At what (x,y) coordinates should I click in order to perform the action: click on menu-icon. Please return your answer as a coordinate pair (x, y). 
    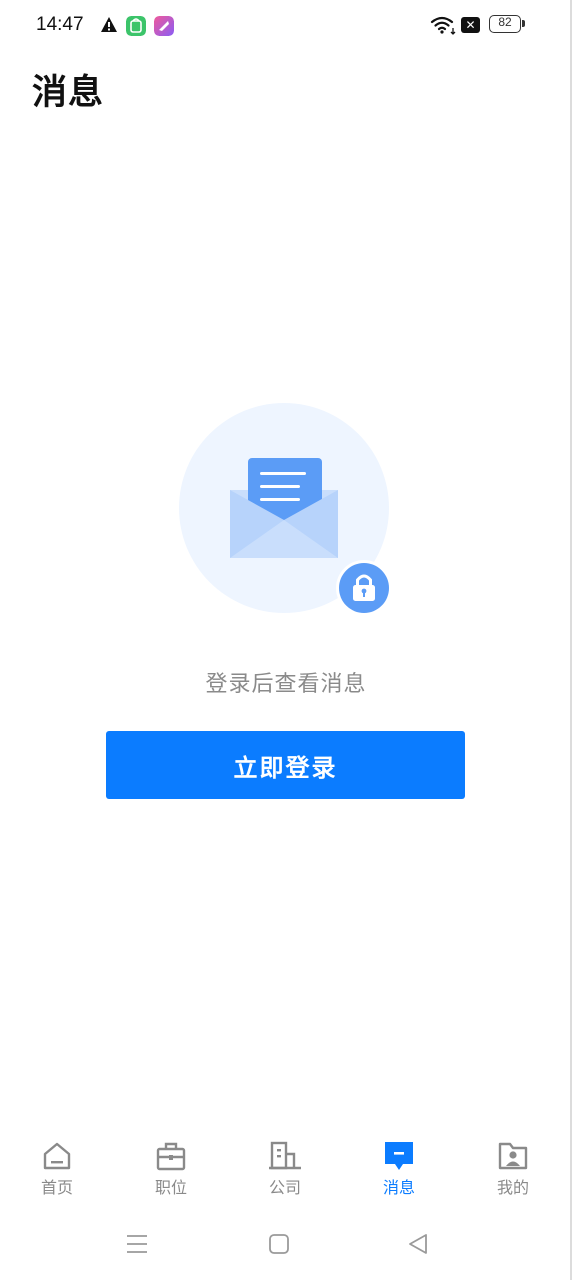
    Looking at the image, I should click on (137, 1244).